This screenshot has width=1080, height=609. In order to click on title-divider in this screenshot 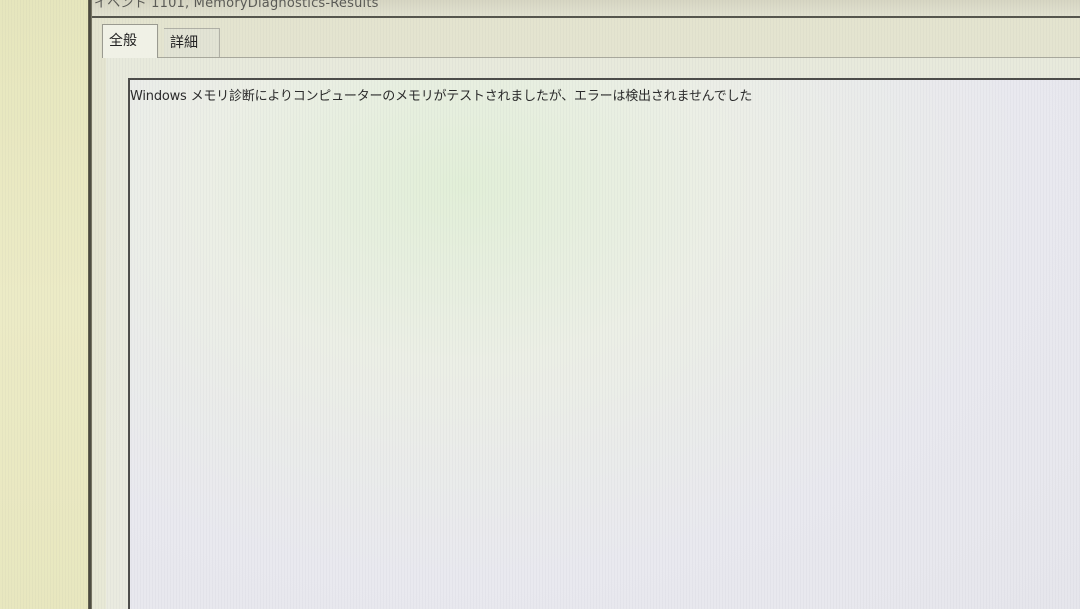, I will do `click(586, 17)`.